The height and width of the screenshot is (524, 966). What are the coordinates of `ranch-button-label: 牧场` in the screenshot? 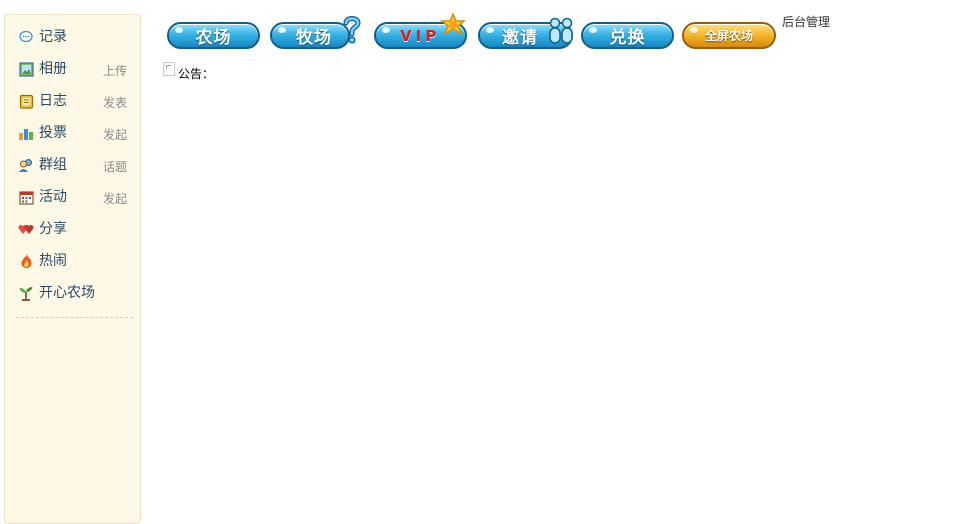 It's located at (314, 38).